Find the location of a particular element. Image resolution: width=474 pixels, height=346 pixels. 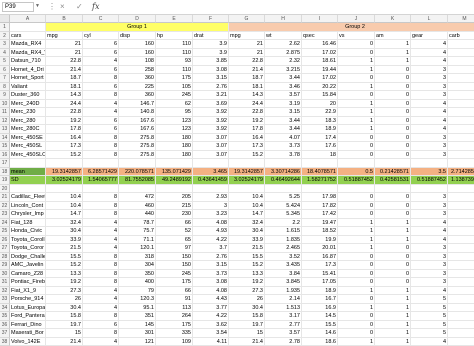

value-cell: 3.19 is located at coordinates (283, 104).